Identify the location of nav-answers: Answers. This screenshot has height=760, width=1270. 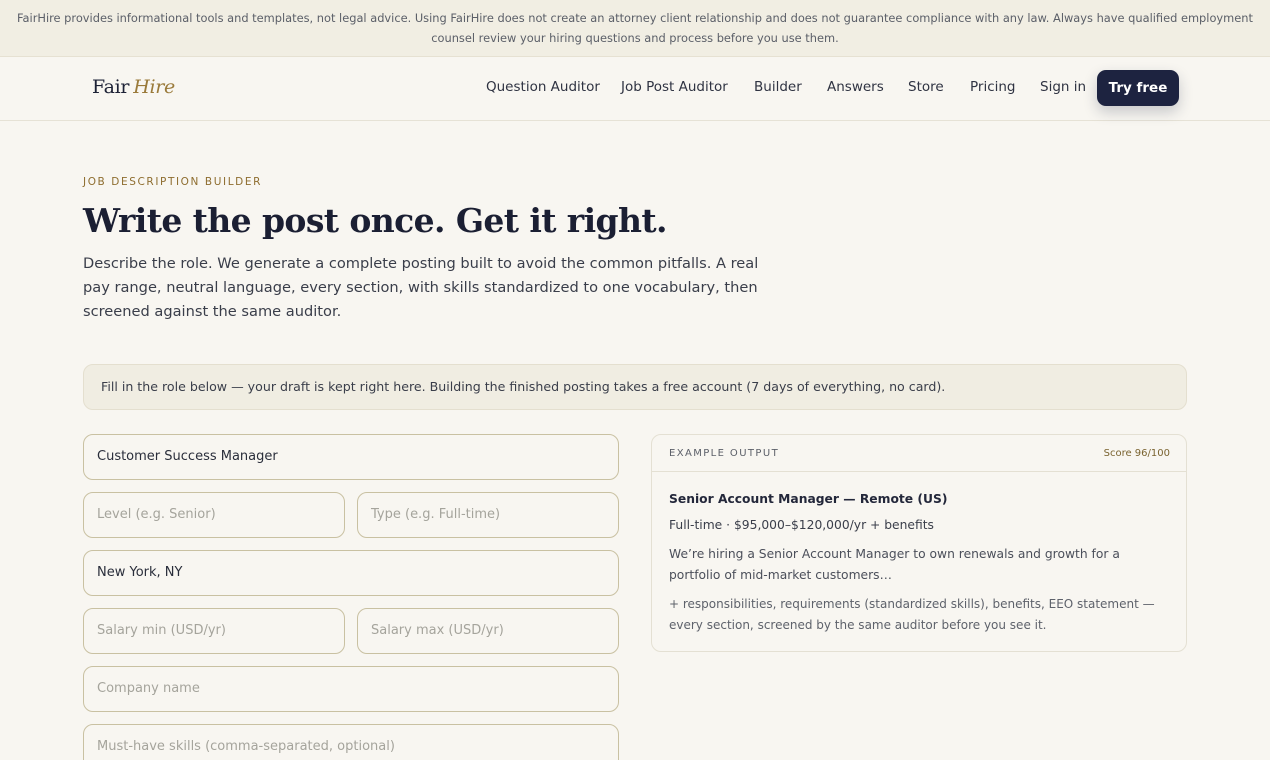
(855, 87).